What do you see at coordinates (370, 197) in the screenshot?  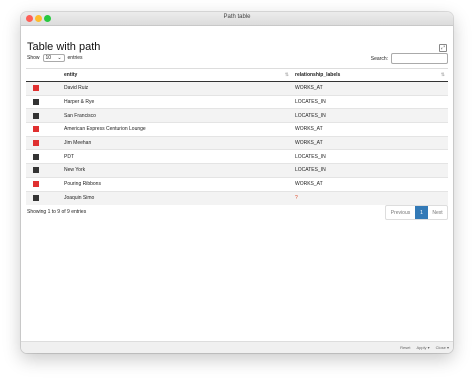 I see `relationship-cell: ?` at bounding box center [370, 197].